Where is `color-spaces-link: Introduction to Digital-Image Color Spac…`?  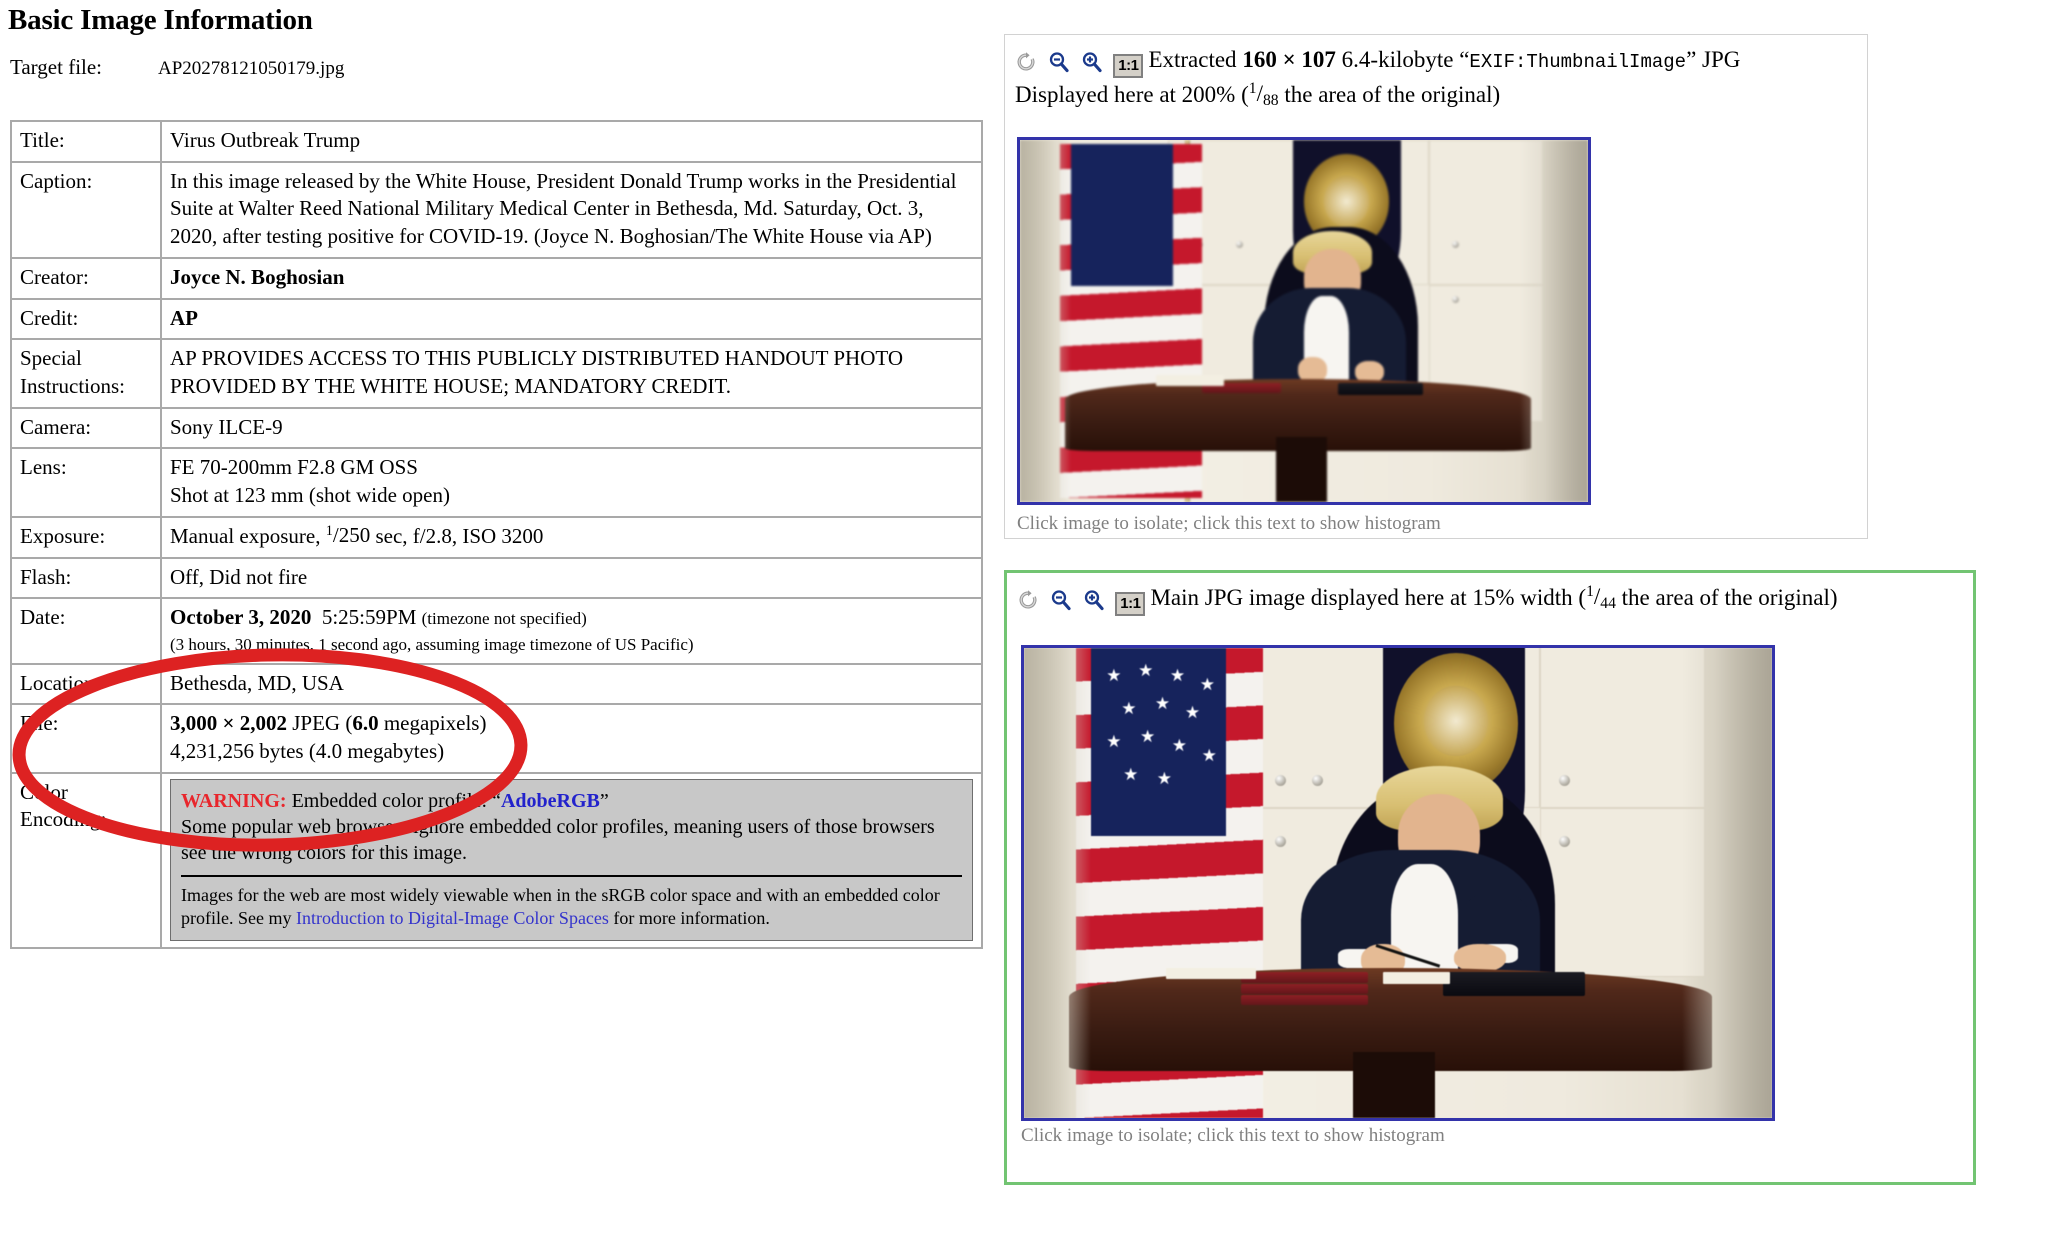
color-spaces-link: Introduction to Digital-Image Color Spac… is located at coordinates (452, 918).